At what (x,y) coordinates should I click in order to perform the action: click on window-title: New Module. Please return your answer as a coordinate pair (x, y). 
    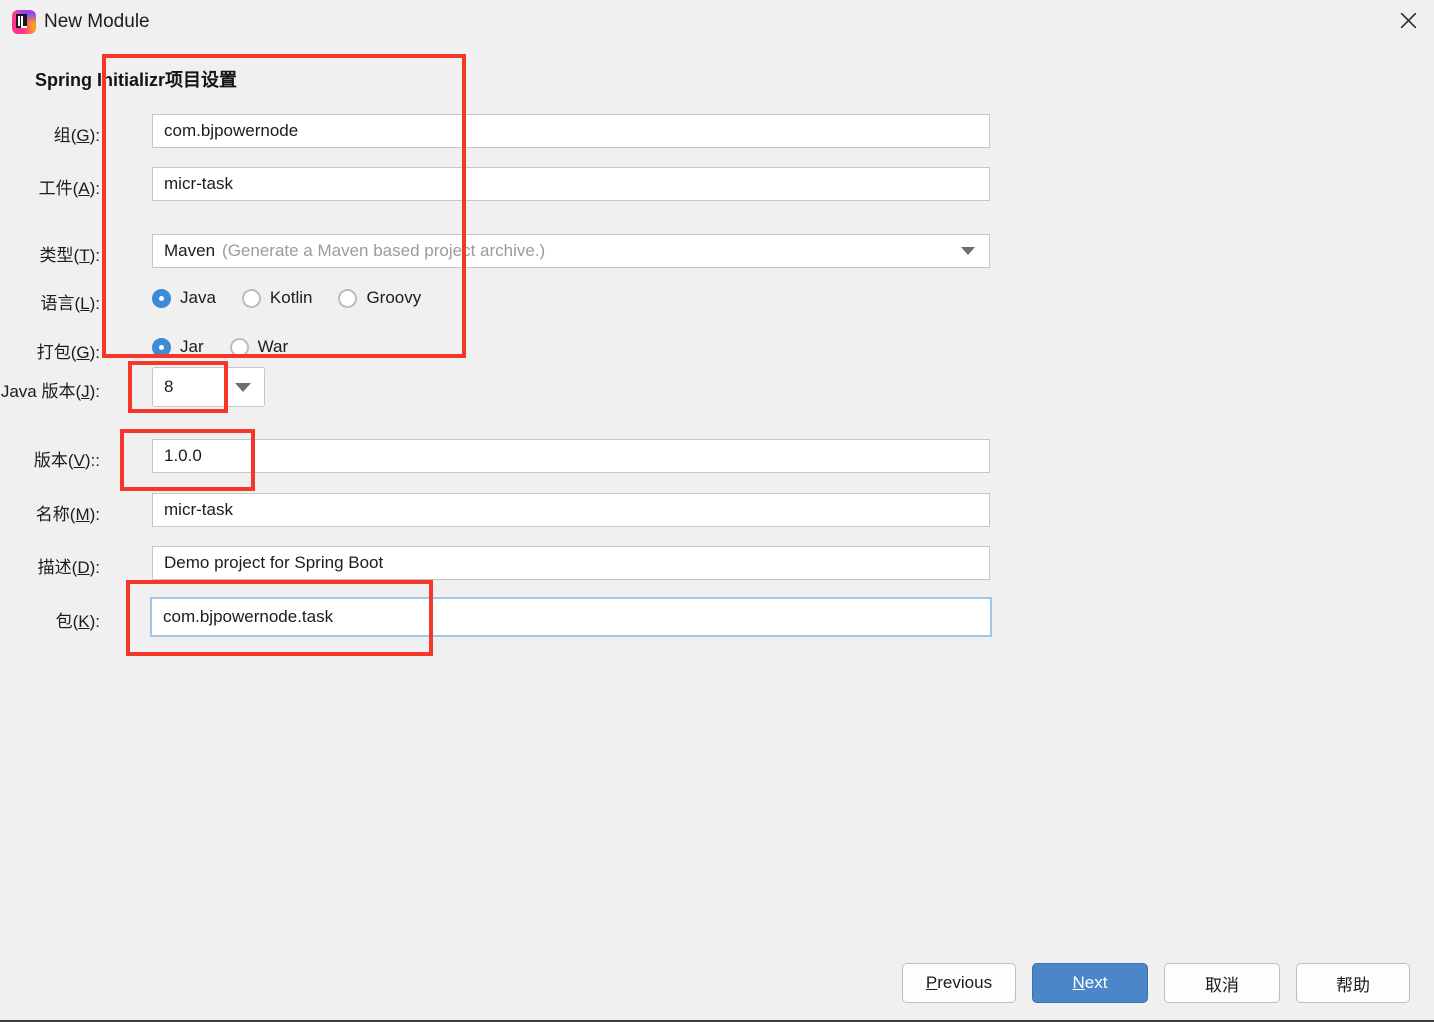
    Looking at the image, I should click on (97, 21).